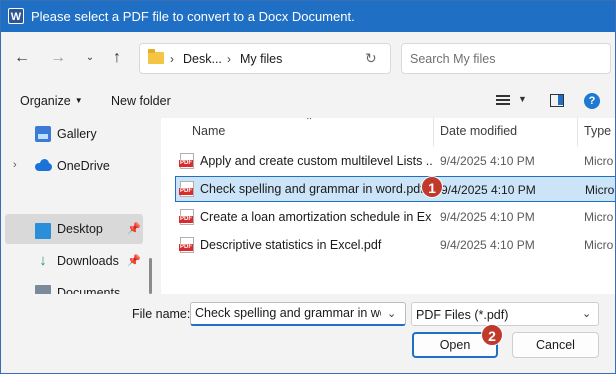  I want to click on sidebar-scrollbar, so click(150, 276).